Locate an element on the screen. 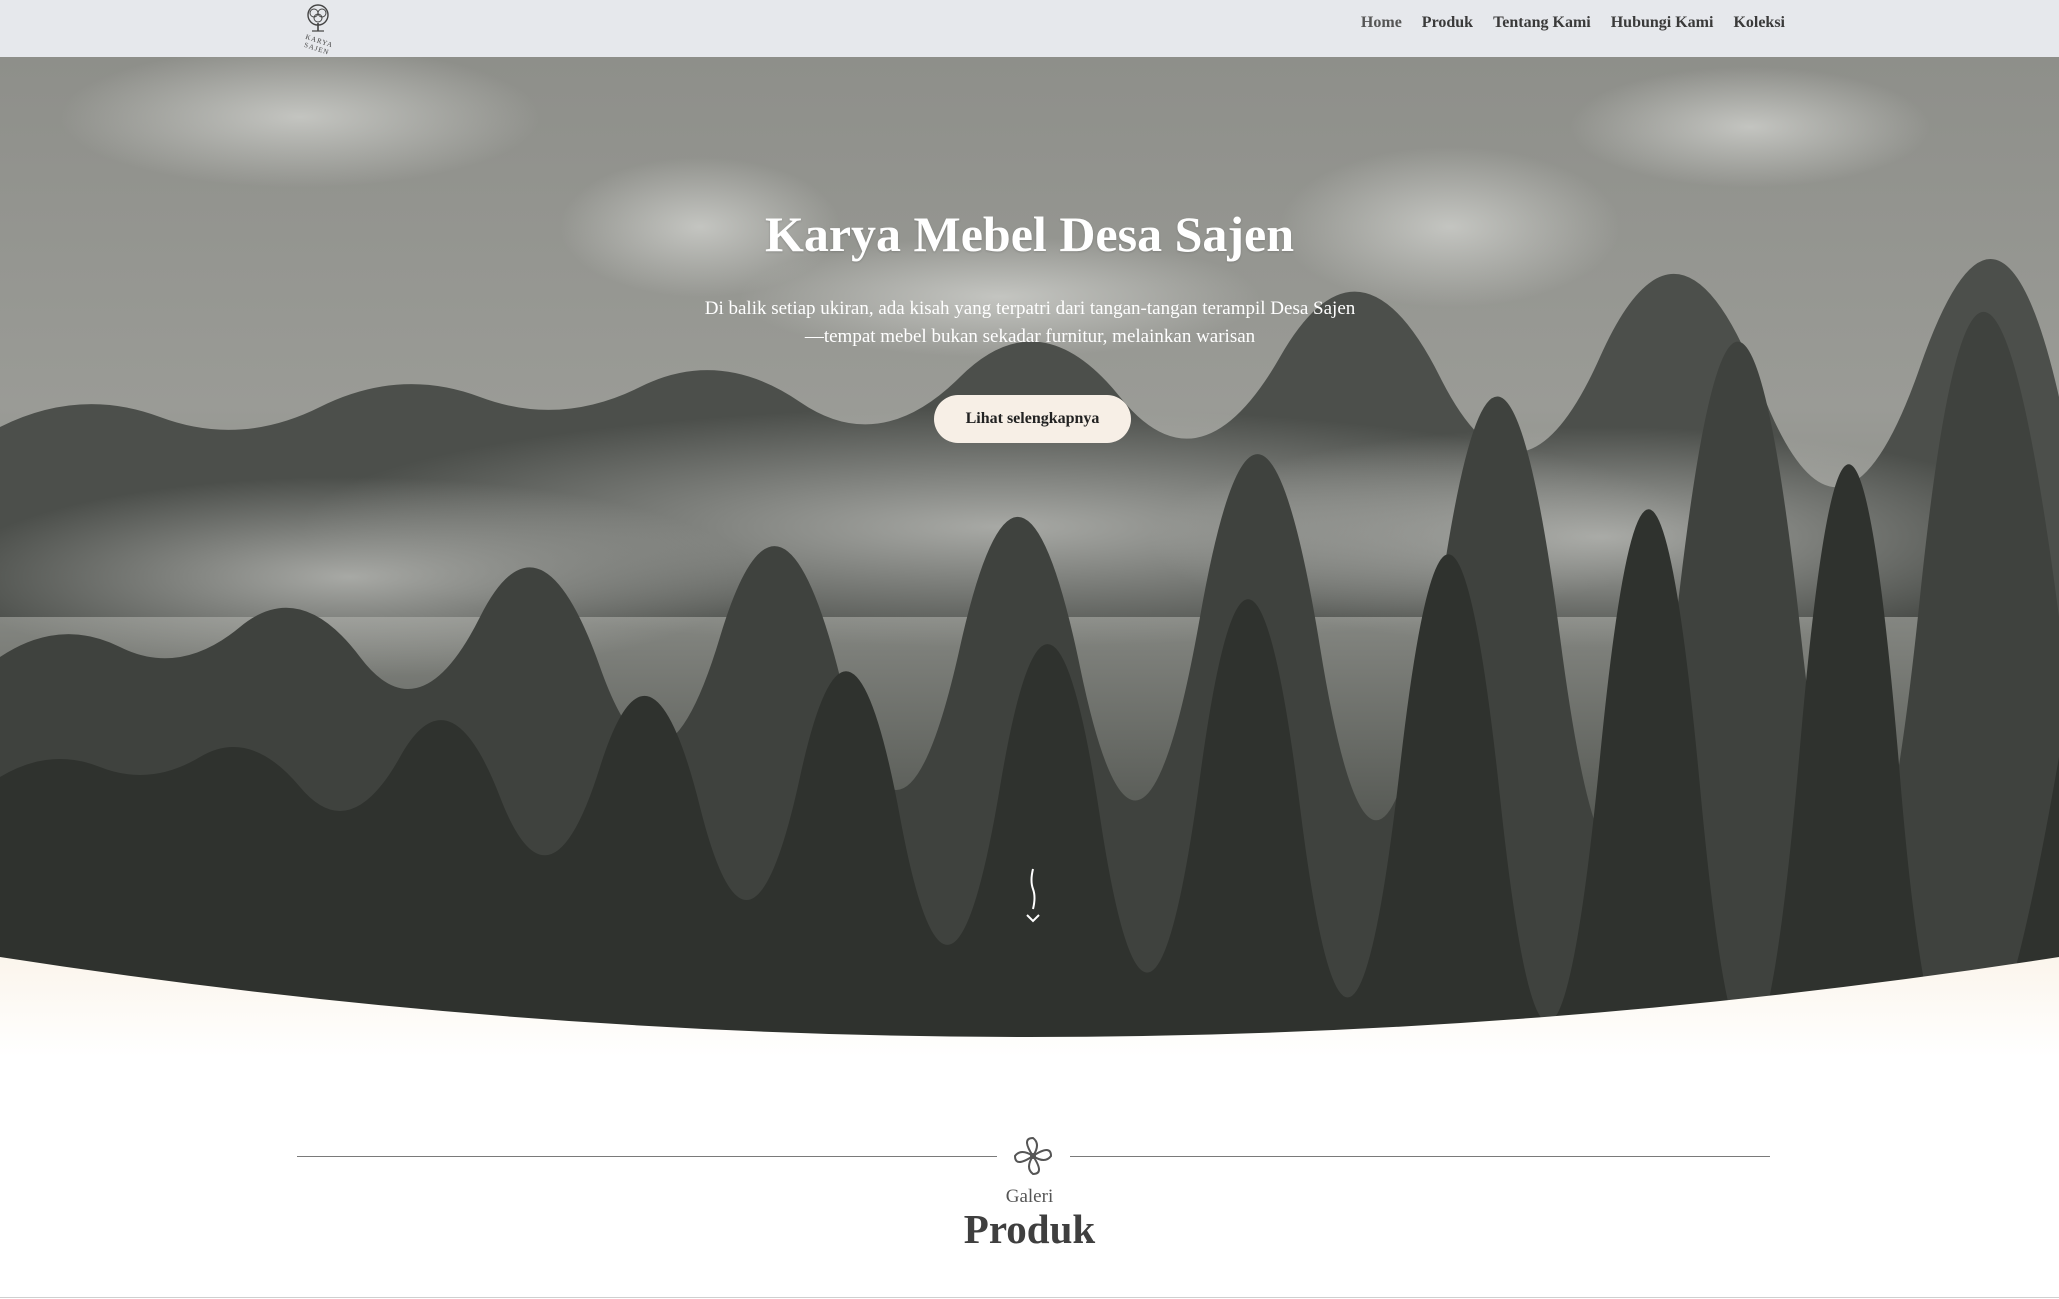 This screenshot has height=1299, width=2059. divider-right is located at coordinates (1420, 1156).